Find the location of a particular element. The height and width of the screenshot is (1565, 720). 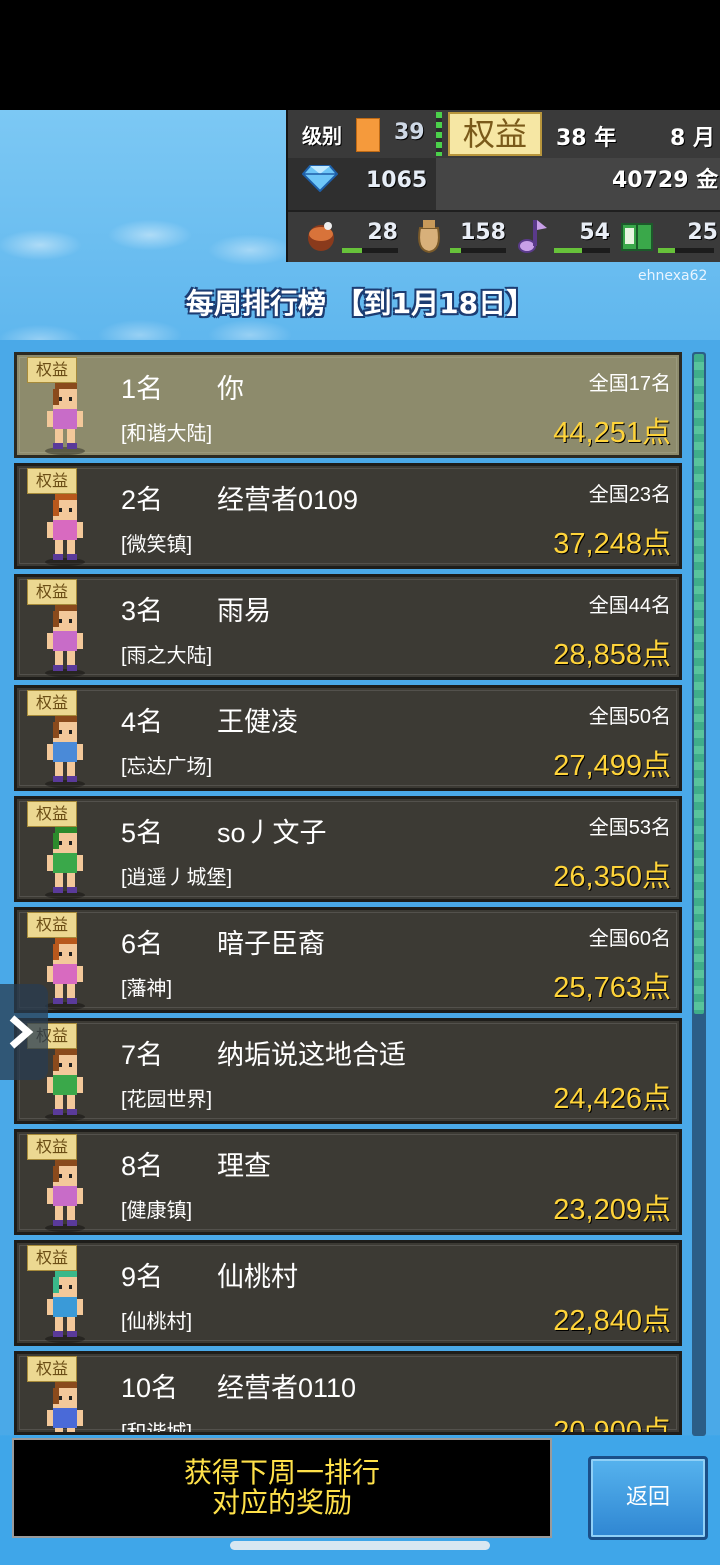

town-name: [忘达广场] is located at coordinates (167, 767).